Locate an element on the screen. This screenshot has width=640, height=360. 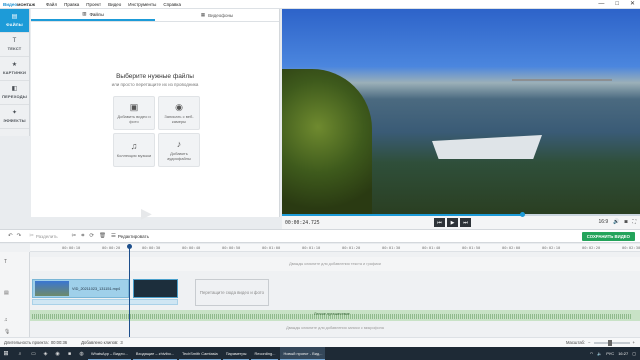
network-icon: ◠ is located at coordinates (592, 353).